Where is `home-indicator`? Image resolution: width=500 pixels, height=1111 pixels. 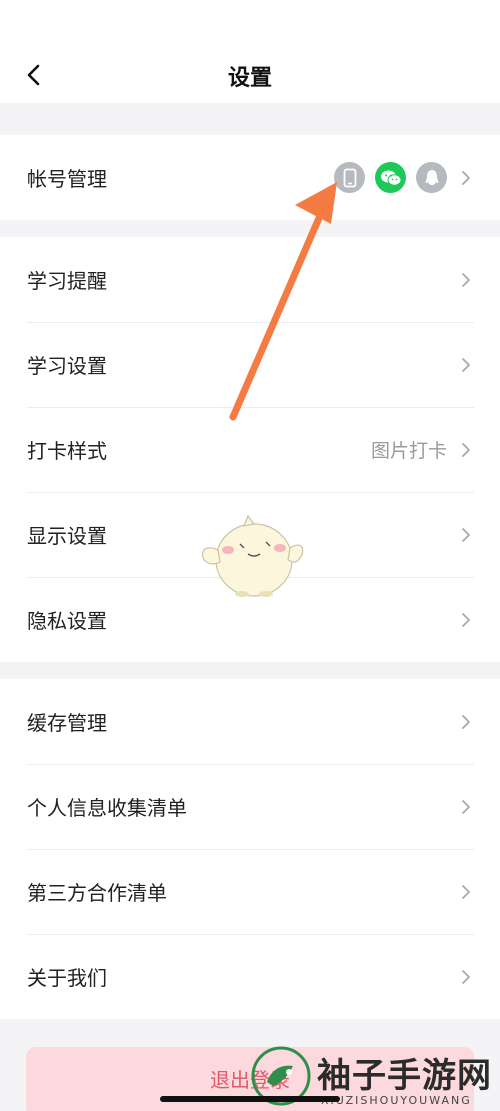
home-indicator is located at coordinates (250, 1099).